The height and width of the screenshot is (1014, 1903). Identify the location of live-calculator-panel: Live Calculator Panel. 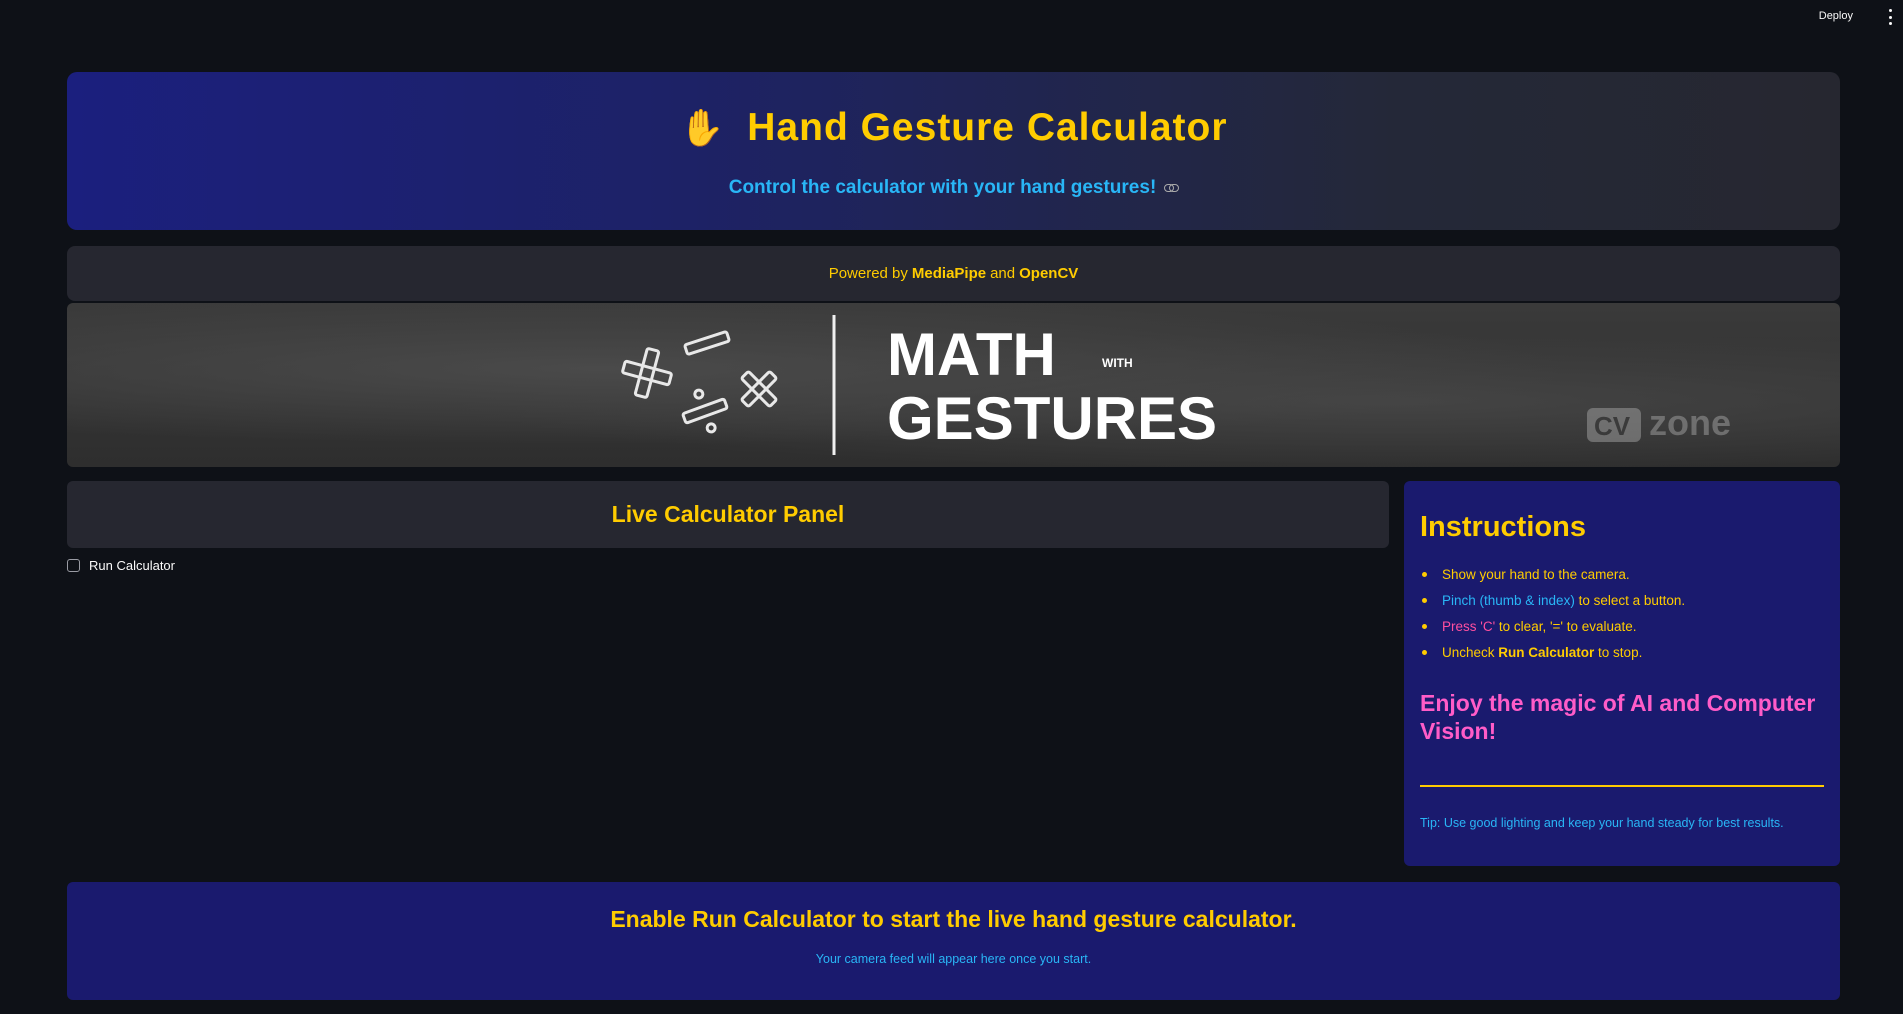
(728, 514).